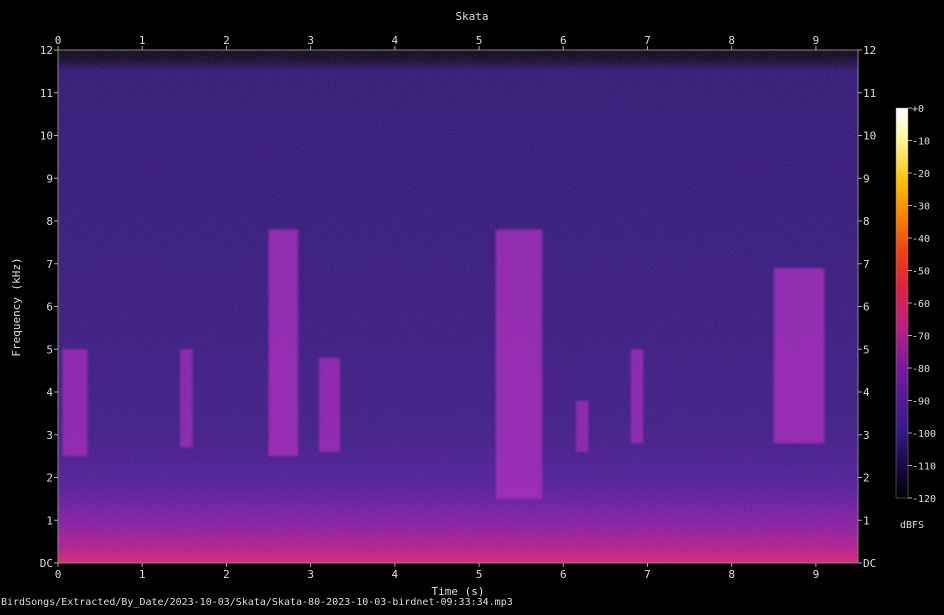  Describe the element at coordinates (46, 93) in the screenshot. I see `y-tick-left-label-11: 11` at that location.